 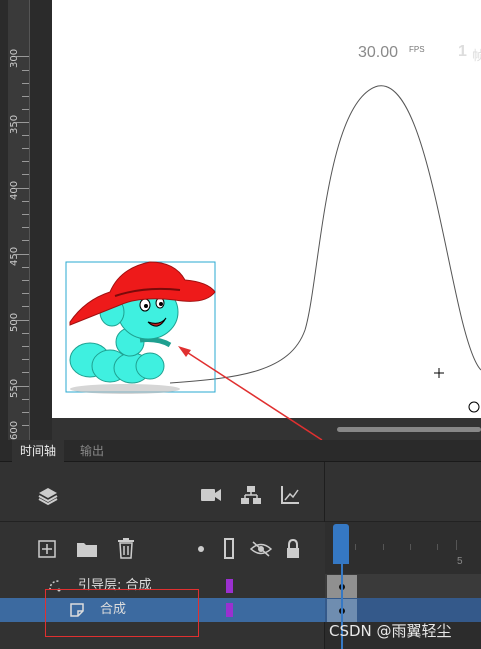 I want to click on playhead-handle, so click(x=341, y=544).